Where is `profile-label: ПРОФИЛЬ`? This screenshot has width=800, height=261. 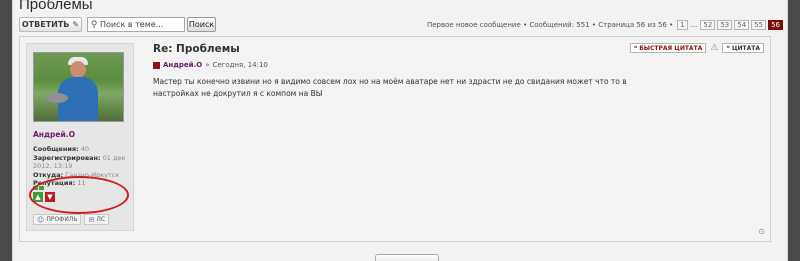
profile-label: ПРОФИЛЬ is located at coordinates (62, 219).